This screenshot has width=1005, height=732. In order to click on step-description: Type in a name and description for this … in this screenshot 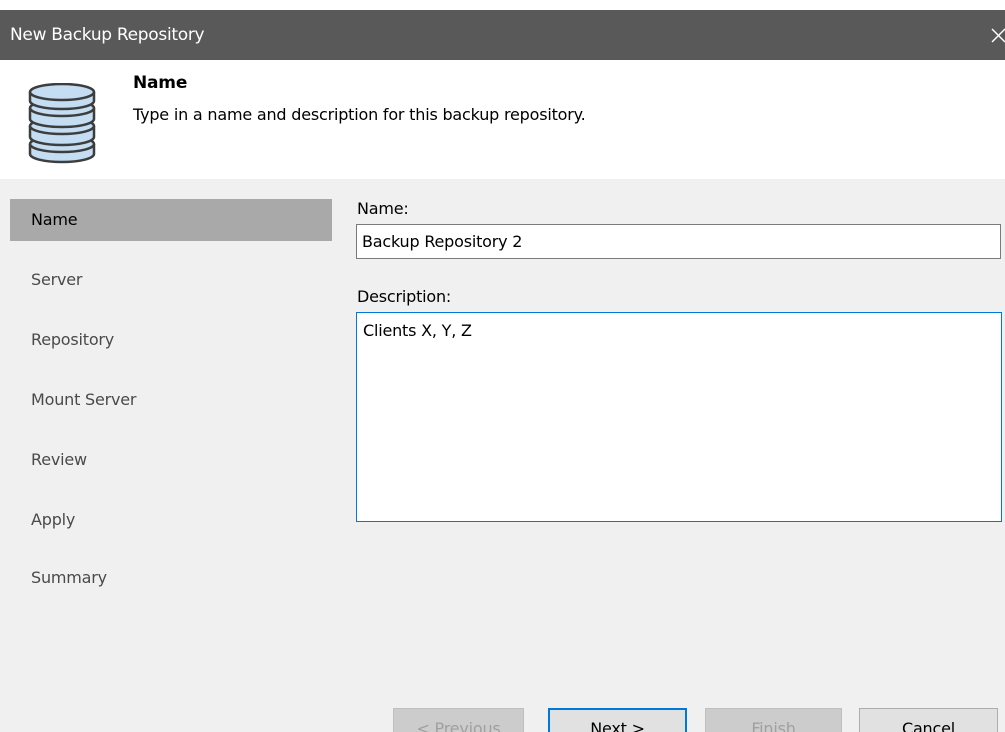, I will do `click(359, 114)`.